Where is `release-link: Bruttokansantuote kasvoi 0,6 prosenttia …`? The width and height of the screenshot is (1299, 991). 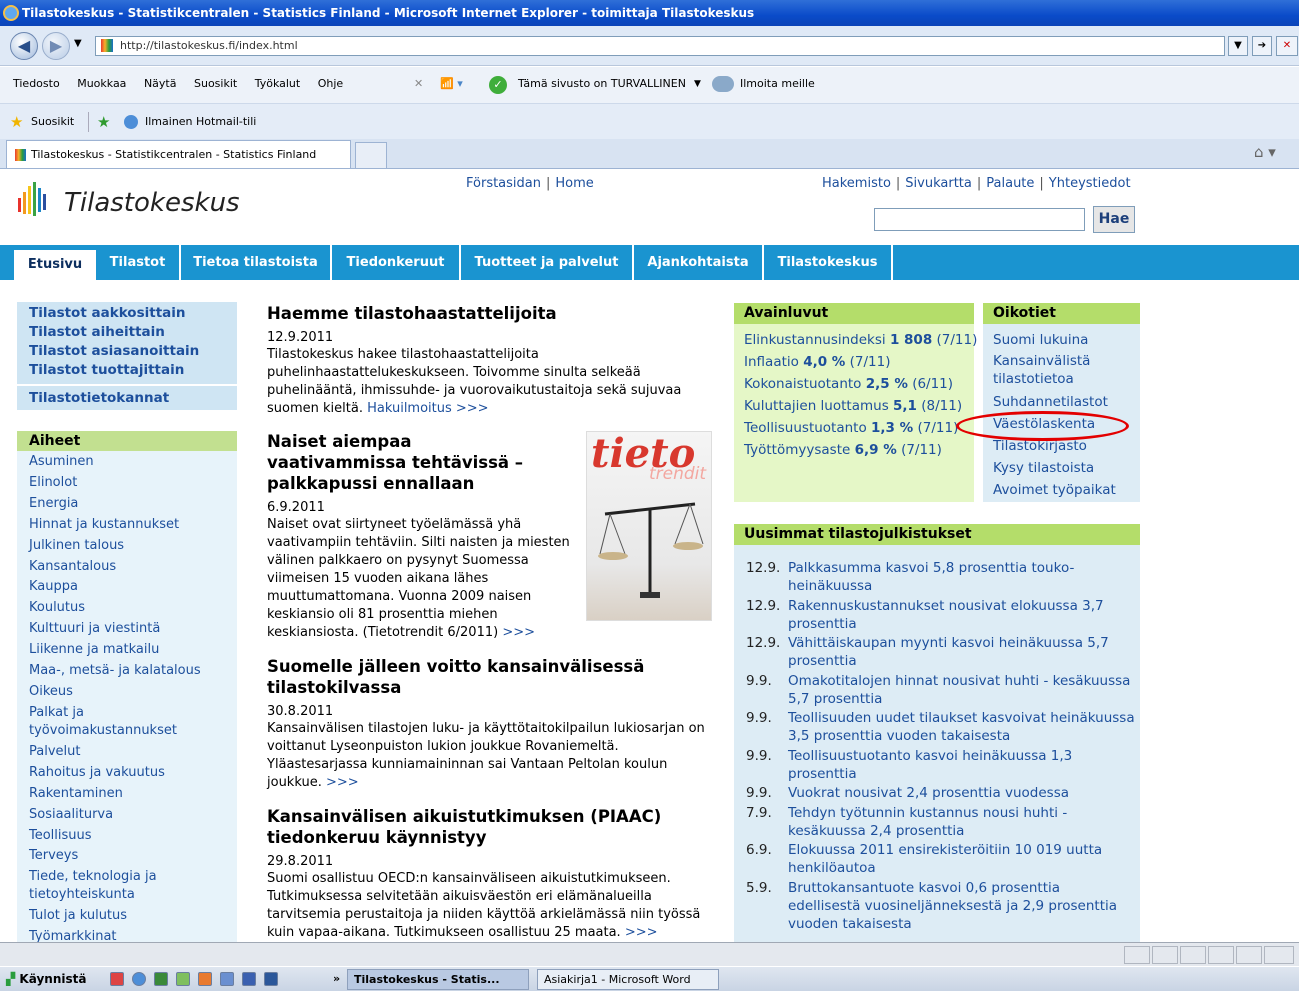
release-link: Bruttokansantuote kasvoi 0,6 prosenttia … is located at coordinates (962, 906).